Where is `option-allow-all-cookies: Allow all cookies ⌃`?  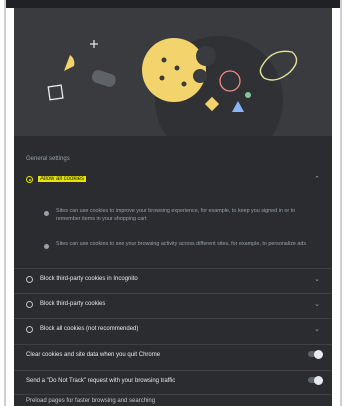 option-allow-all-cookies: Allow all cookies ⌃ is located at coordinates (173, 180).